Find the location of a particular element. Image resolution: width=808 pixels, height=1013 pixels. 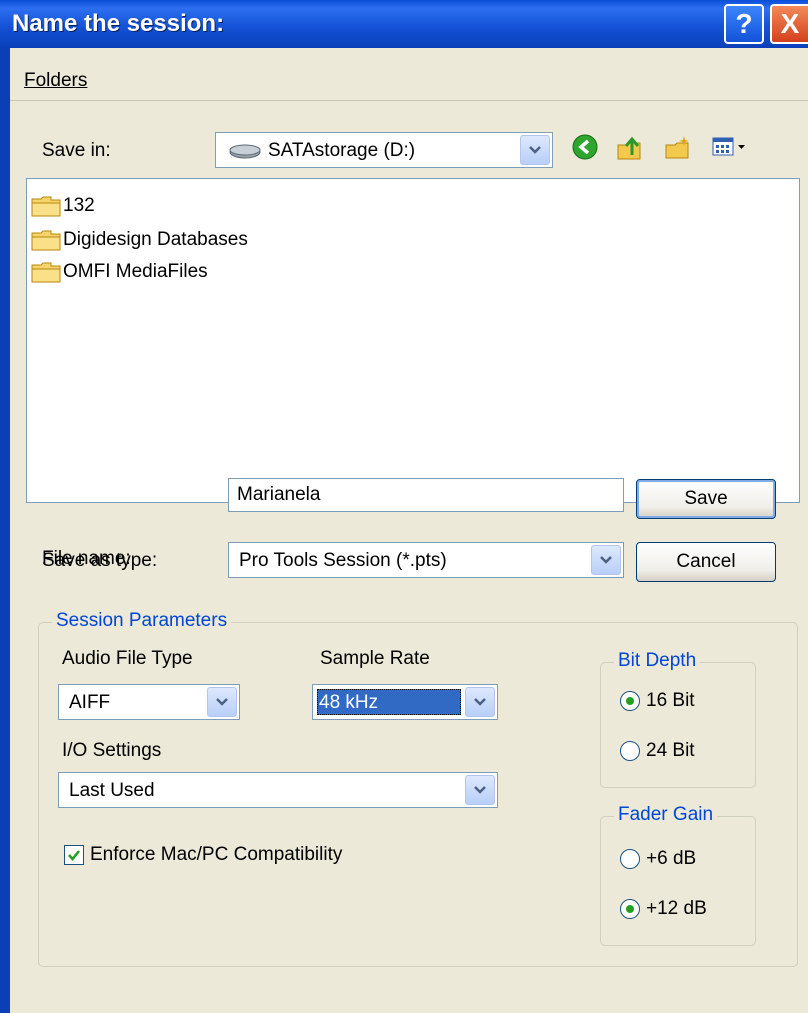

file-name: 132 is located at coordinates (79, 205).